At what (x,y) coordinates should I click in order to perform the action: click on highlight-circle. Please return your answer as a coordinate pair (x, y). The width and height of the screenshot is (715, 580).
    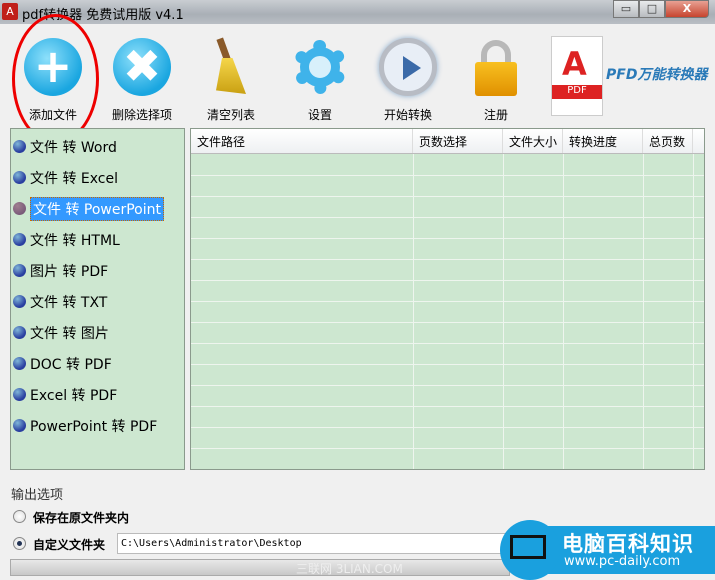
    Looking at the image, I should click on (55, 79).